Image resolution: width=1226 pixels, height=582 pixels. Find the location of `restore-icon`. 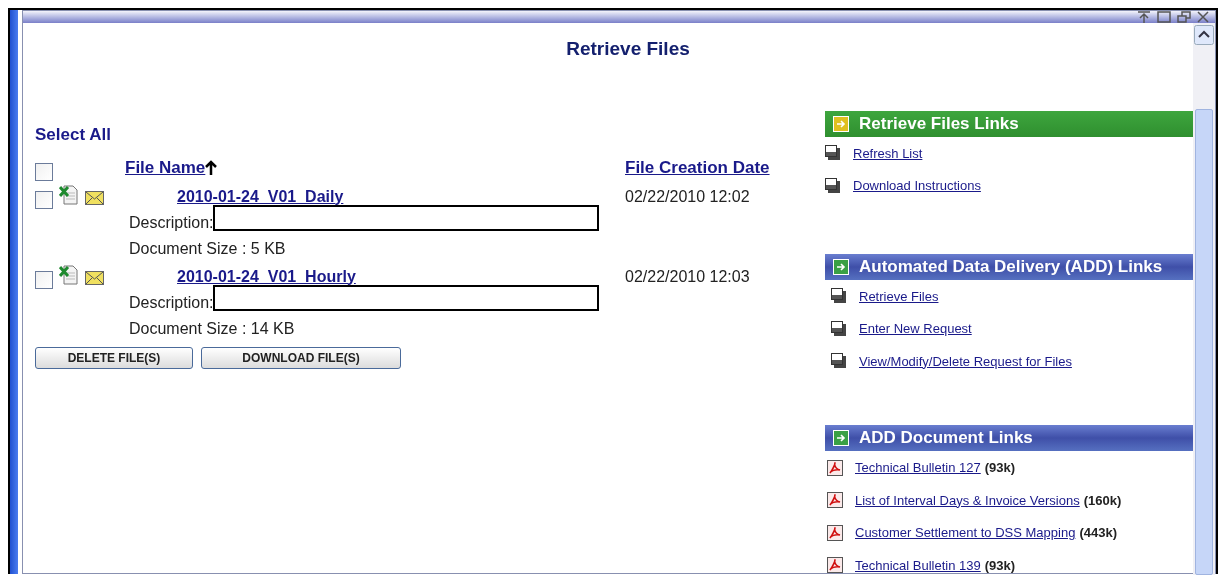

restore-icon is located at coordinates (1184, 17).